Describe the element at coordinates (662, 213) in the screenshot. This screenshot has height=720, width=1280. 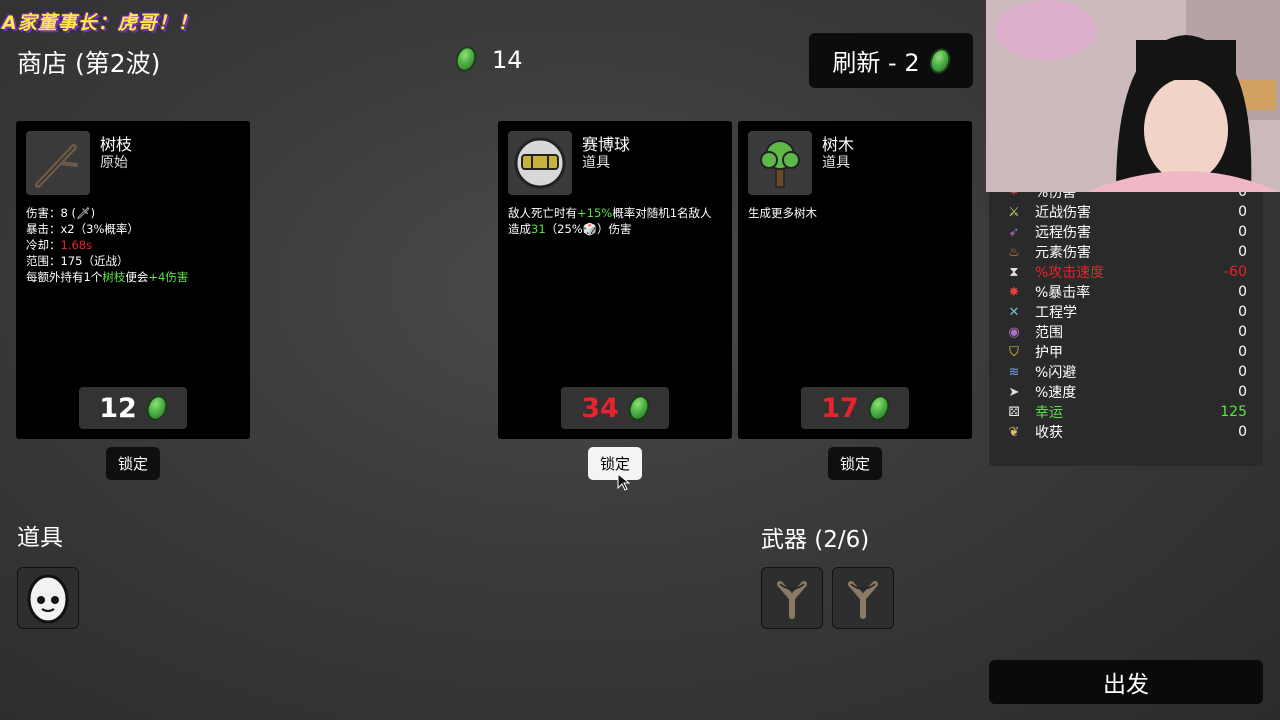
I see `desc-c: 概率对随机1名敌人` at that location.